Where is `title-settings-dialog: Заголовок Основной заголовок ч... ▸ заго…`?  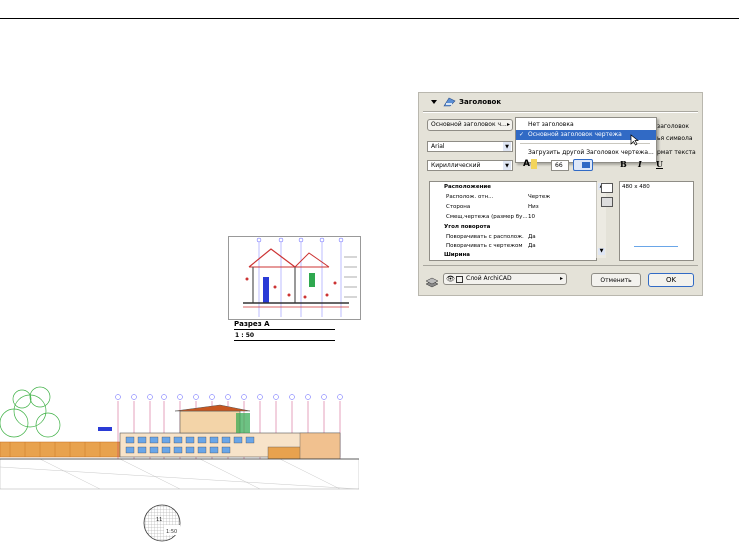
title-settings-dialog: Заголовок Основной заголовок ч... ▸ заго… is located at coordinates (560, 194).